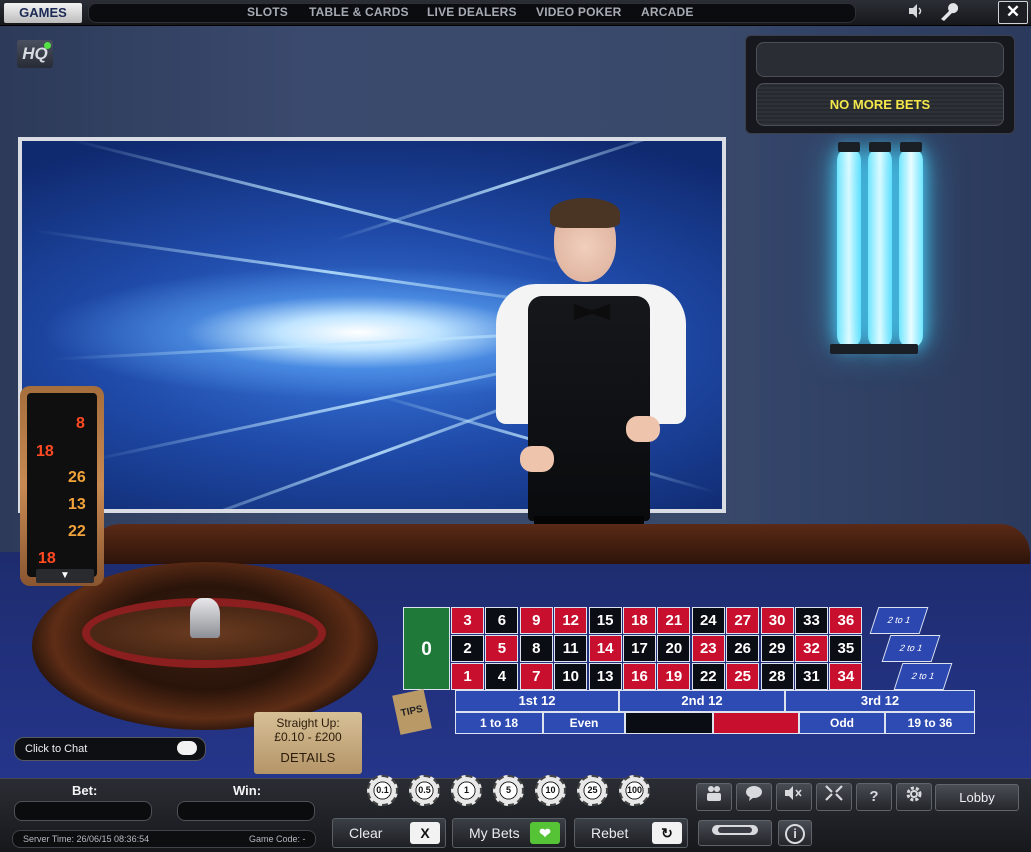 The height and width of the screenshot is (852, 1031). Describe the element at coordinates (880, 701) in the screenshot. I see `bet-spot-3rd-dozen: 3rd 12` at that location.